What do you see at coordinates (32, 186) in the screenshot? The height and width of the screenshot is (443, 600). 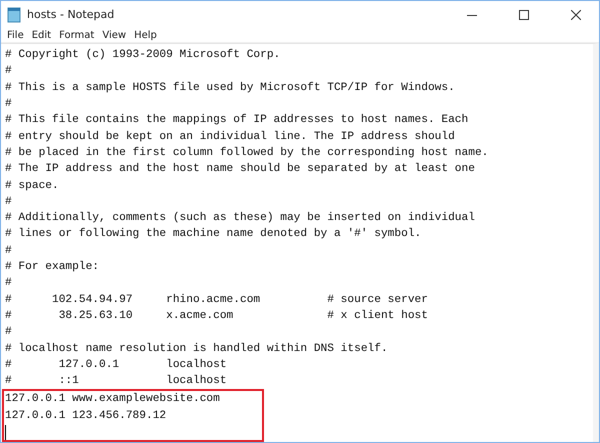 I see `text-line: # space.` at bounding box center [32, 186].